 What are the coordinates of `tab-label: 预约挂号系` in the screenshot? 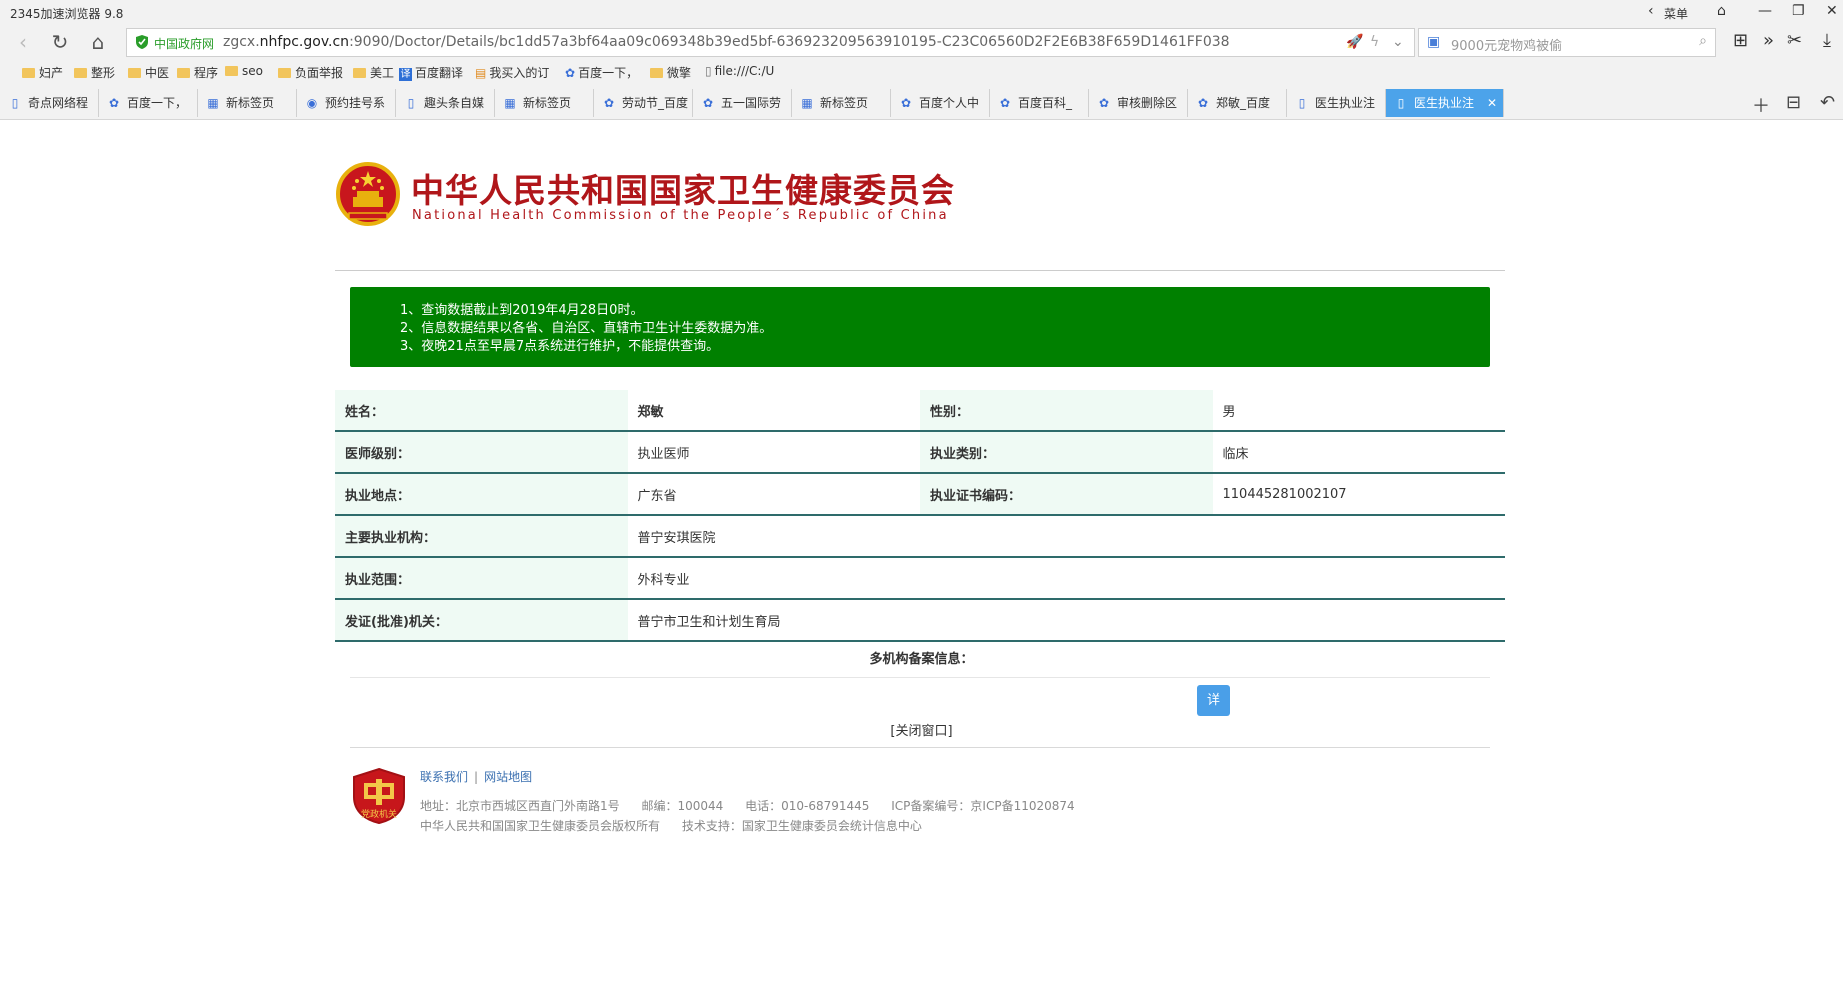 It's located at (355, 103).